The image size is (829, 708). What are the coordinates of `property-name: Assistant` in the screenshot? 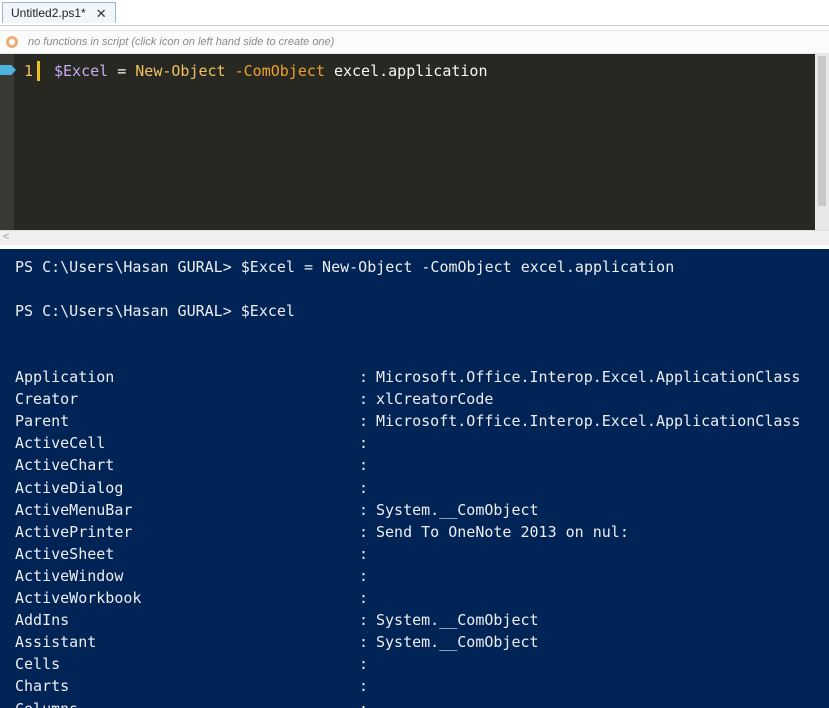 It's located at (56, 642).